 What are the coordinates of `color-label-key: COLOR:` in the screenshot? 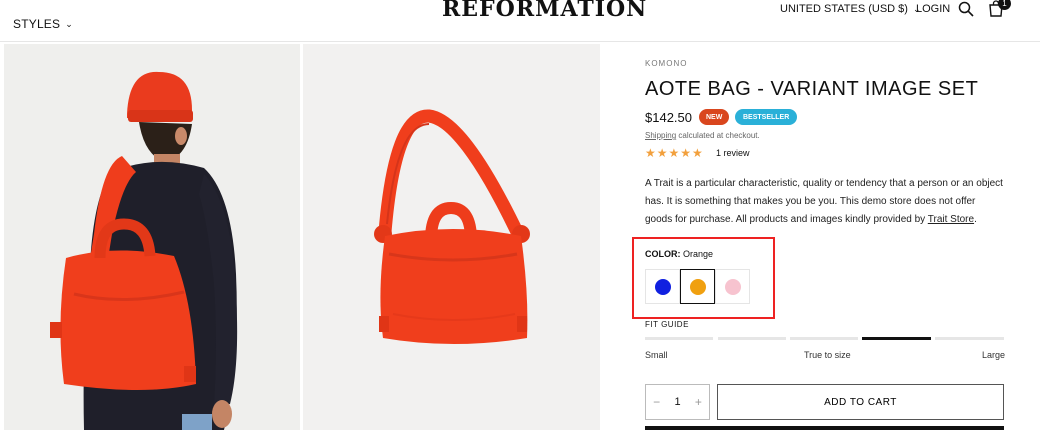 It's located at (663, 254).